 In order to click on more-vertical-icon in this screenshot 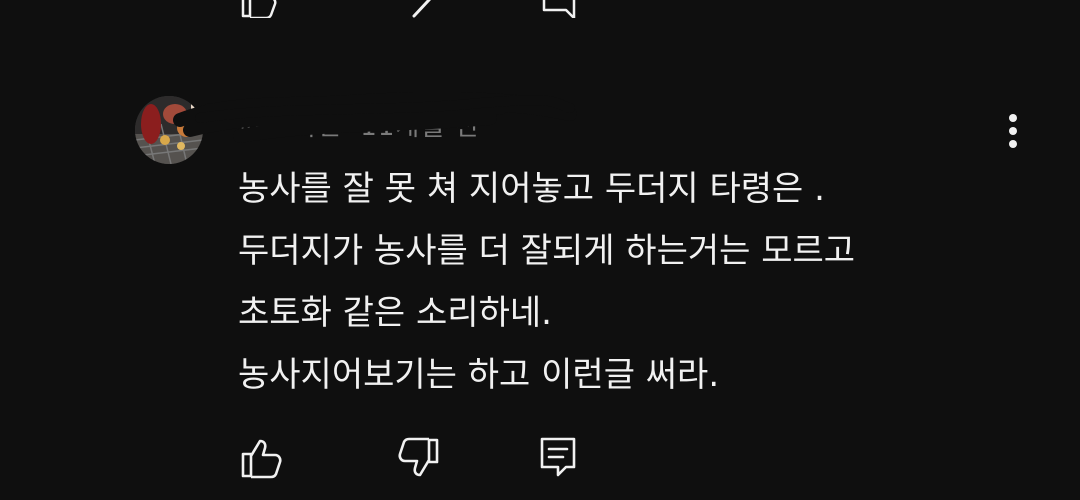, I will do `click(1013, 118)`.